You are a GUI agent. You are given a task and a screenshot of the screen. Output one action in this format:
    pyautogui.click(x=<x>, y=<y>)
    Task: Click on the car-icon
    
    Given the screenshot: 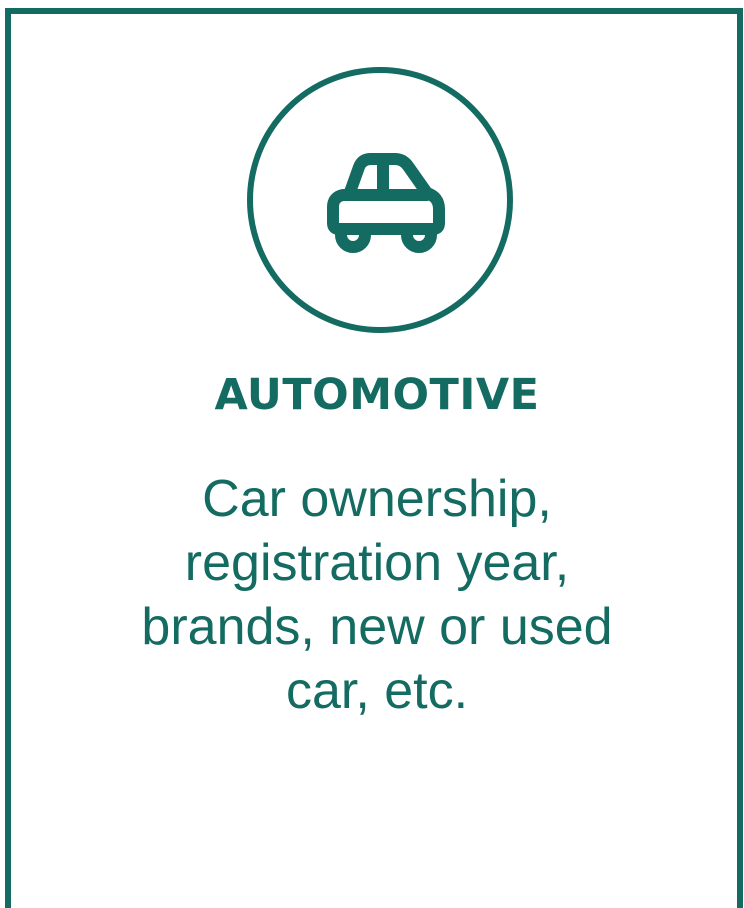 What is the action you would take?
    pyautogui.click(x=386, y=203)
    